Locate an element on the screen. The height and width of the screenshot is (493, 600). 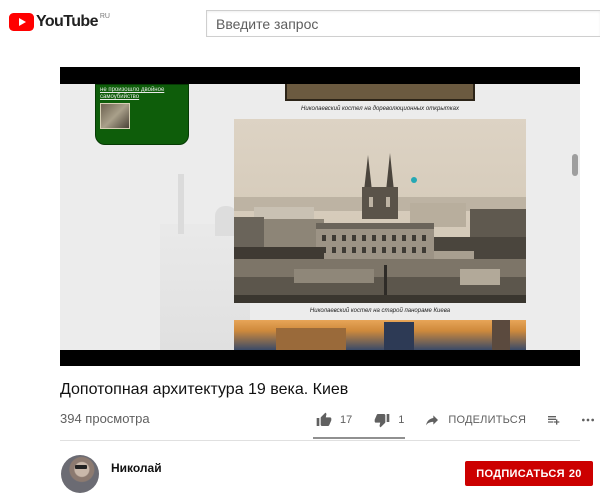
thumbs-down-icon is located at coordinates (382, 421).